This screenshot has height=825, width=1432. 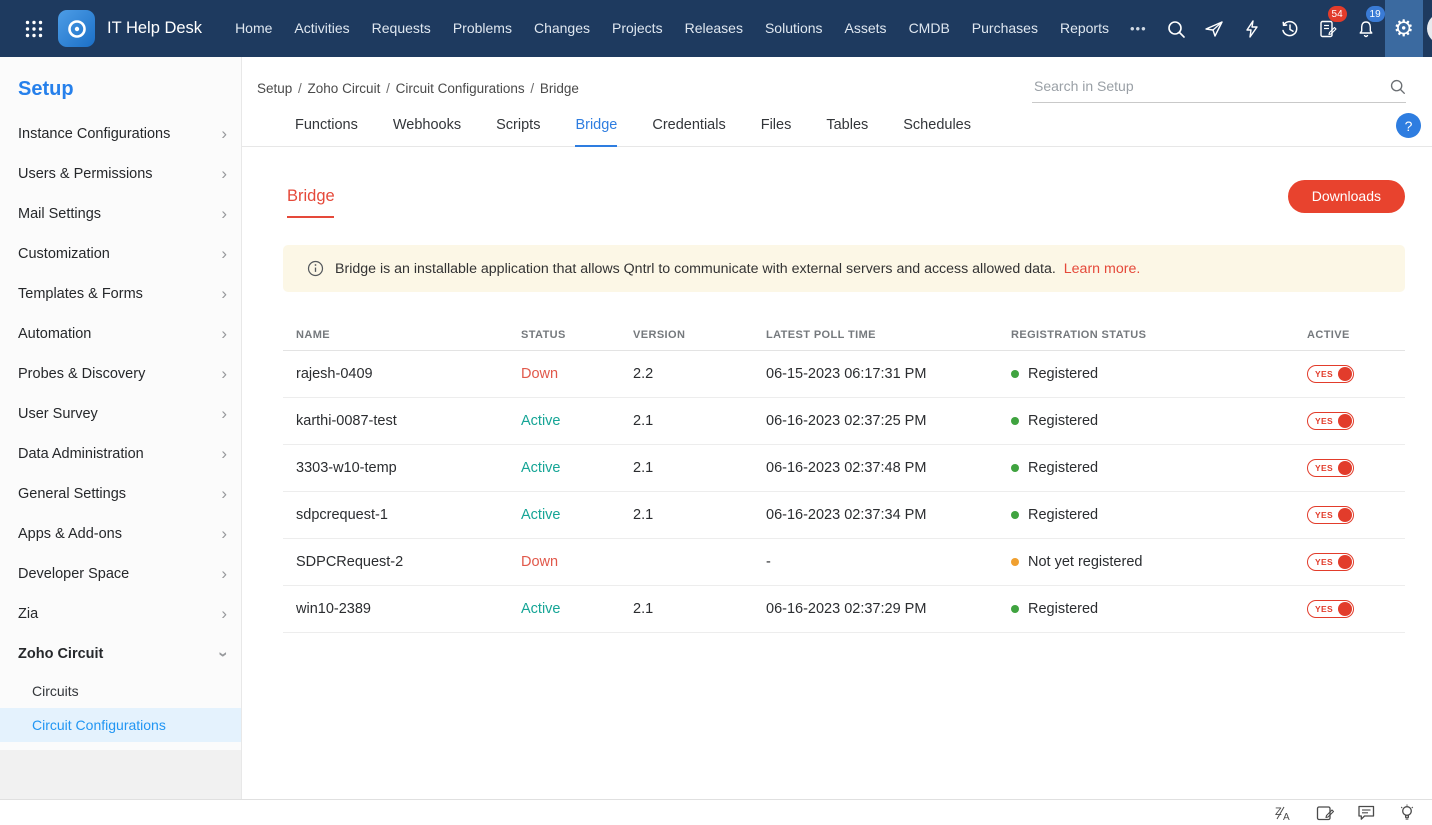 What do you see at coordinates (1325, 813) in the screenshot?
I see `feedback-icon` at bounding box center [1325, 813].